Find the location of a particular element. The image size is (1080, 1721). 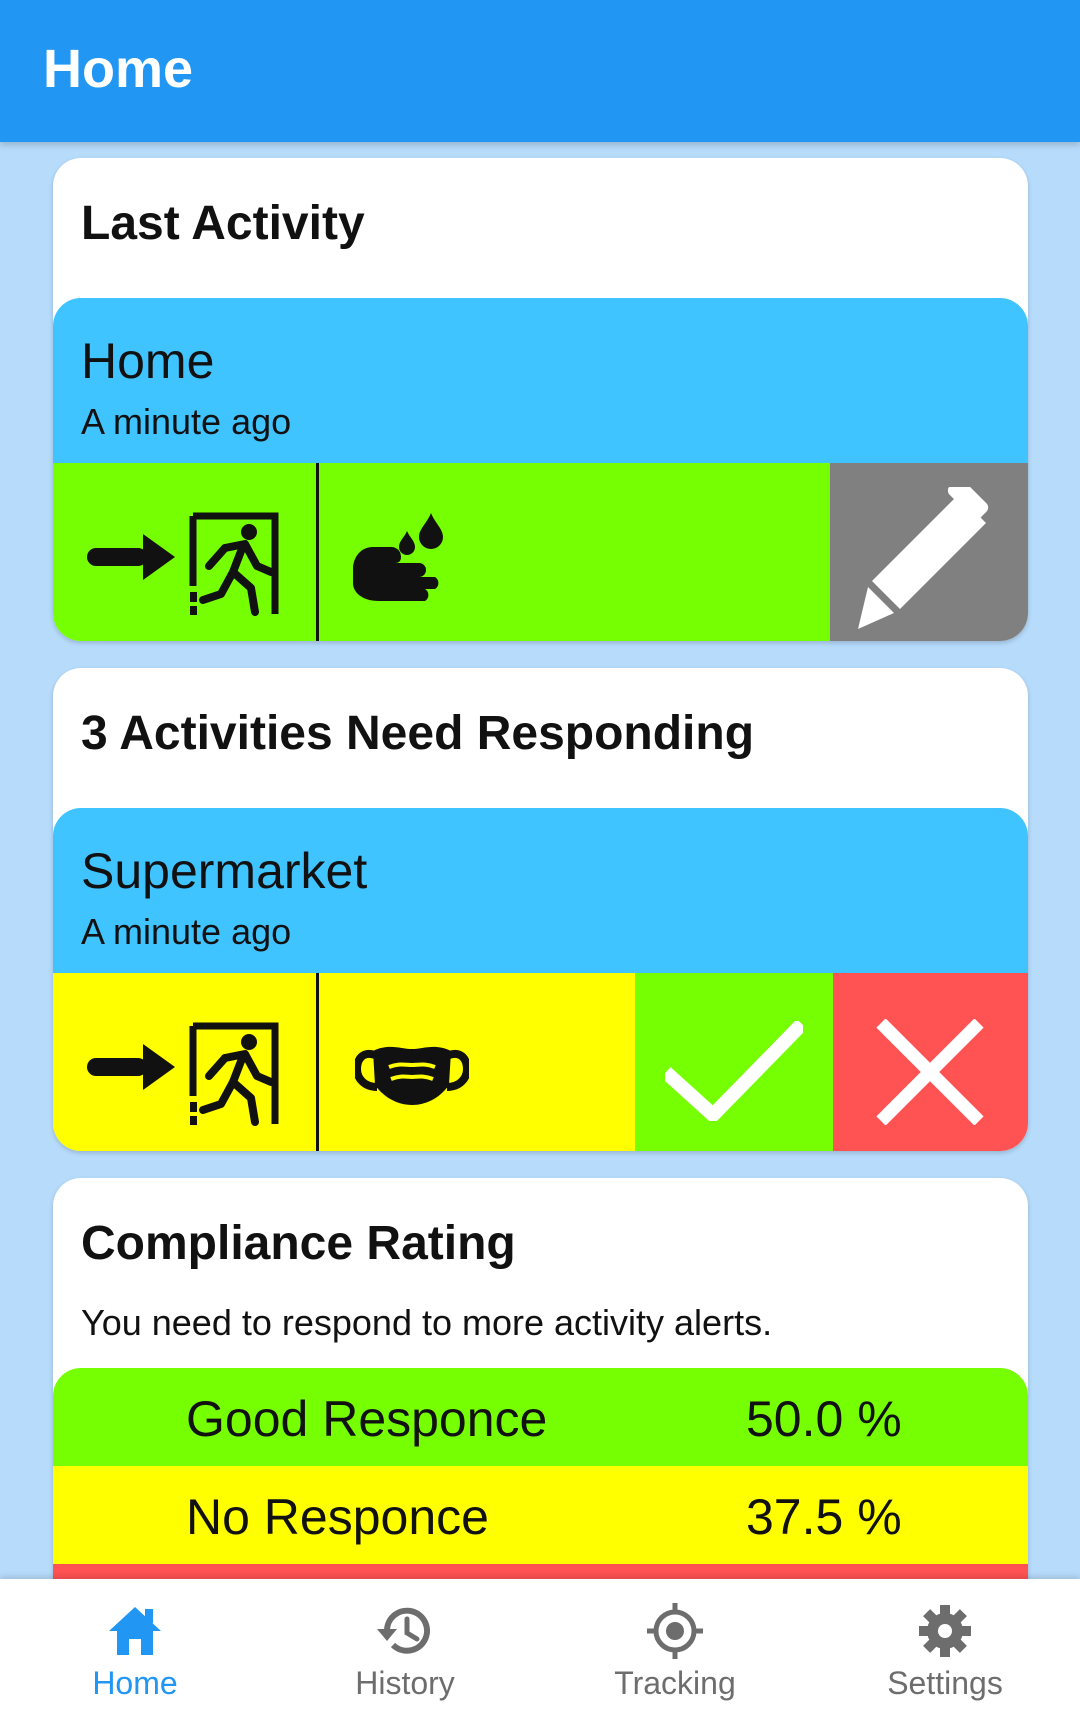

nav-history: History is located at coordinates (405, 1650).